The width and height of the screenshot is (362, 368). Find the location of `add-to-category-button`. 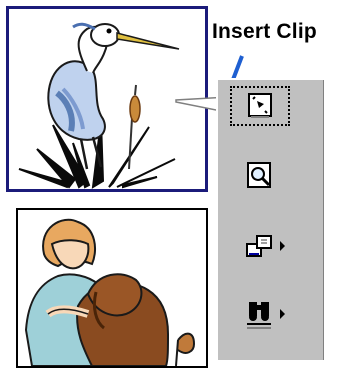

add-to-category-button is located at coordinates (260, 246).